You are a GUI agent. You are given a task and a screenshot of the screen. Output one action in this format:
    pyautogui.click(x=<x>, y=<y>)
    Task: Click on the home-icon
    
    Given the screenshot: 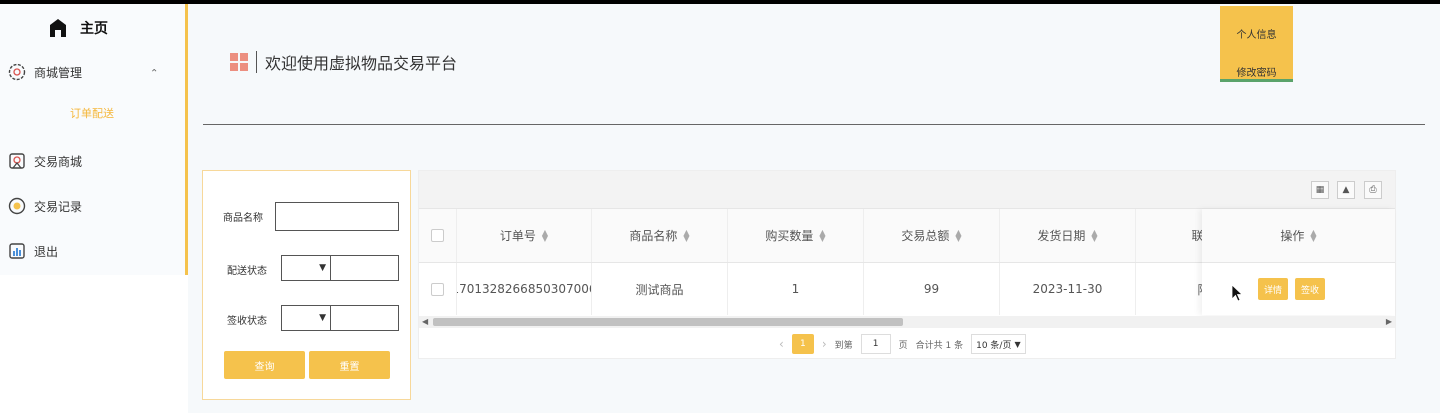 What is the action you would take?
    pyautogui.click(x=58, y=28)
    